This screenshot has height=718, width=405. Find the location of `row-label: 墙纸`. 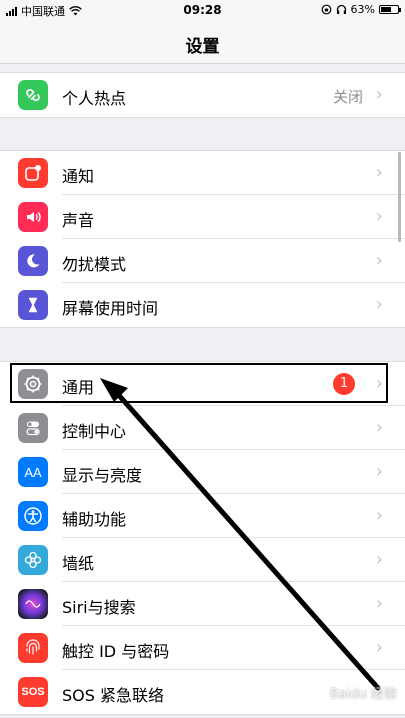

row-label: 墙纸 is located at coordinates (78, 563).